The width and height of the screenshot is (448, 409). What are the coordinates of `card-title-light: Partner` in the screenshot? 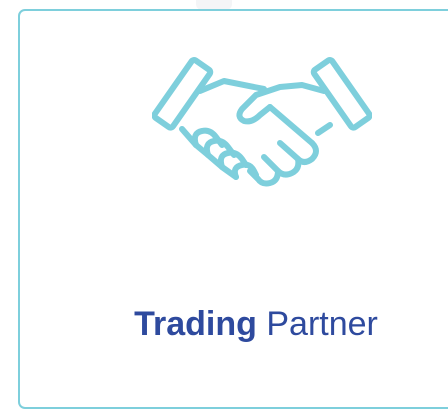 It's located at (322, 324).